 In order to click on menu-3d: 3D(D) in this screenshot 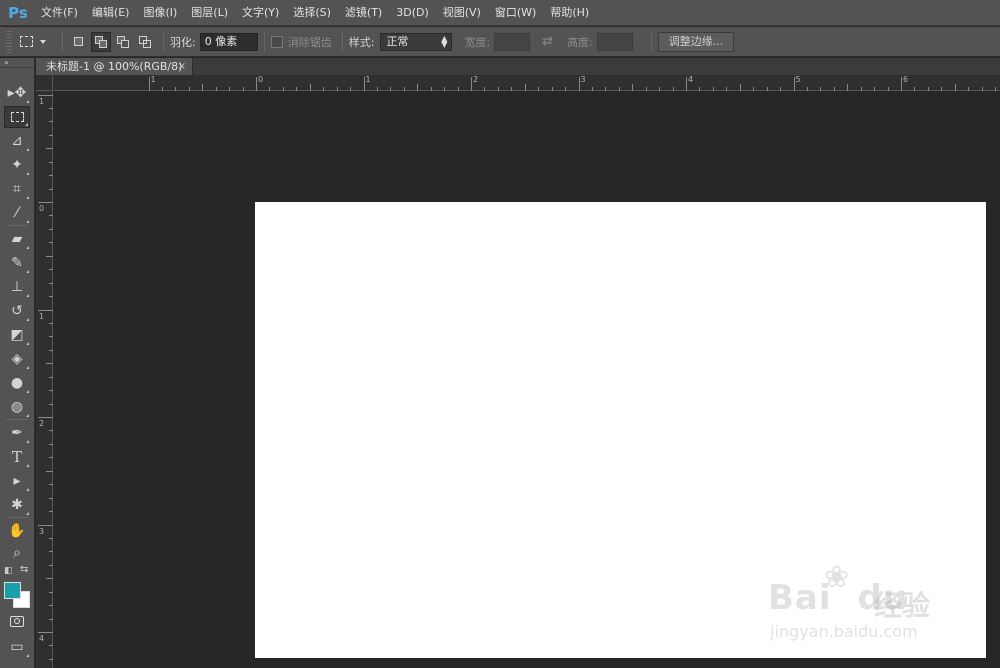, I will do `click(412, 13)`.